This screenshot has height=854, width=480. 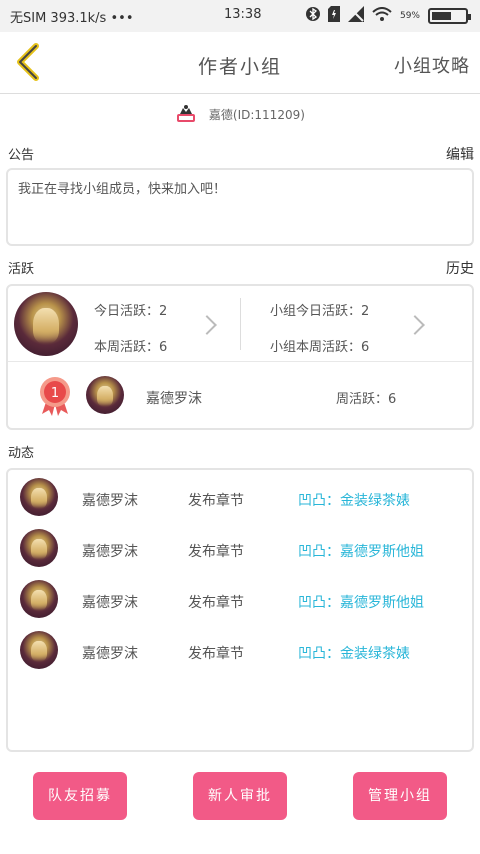 I want to click on nav-bar: 作者小组 小组攻略, so click(x=240, y=63).